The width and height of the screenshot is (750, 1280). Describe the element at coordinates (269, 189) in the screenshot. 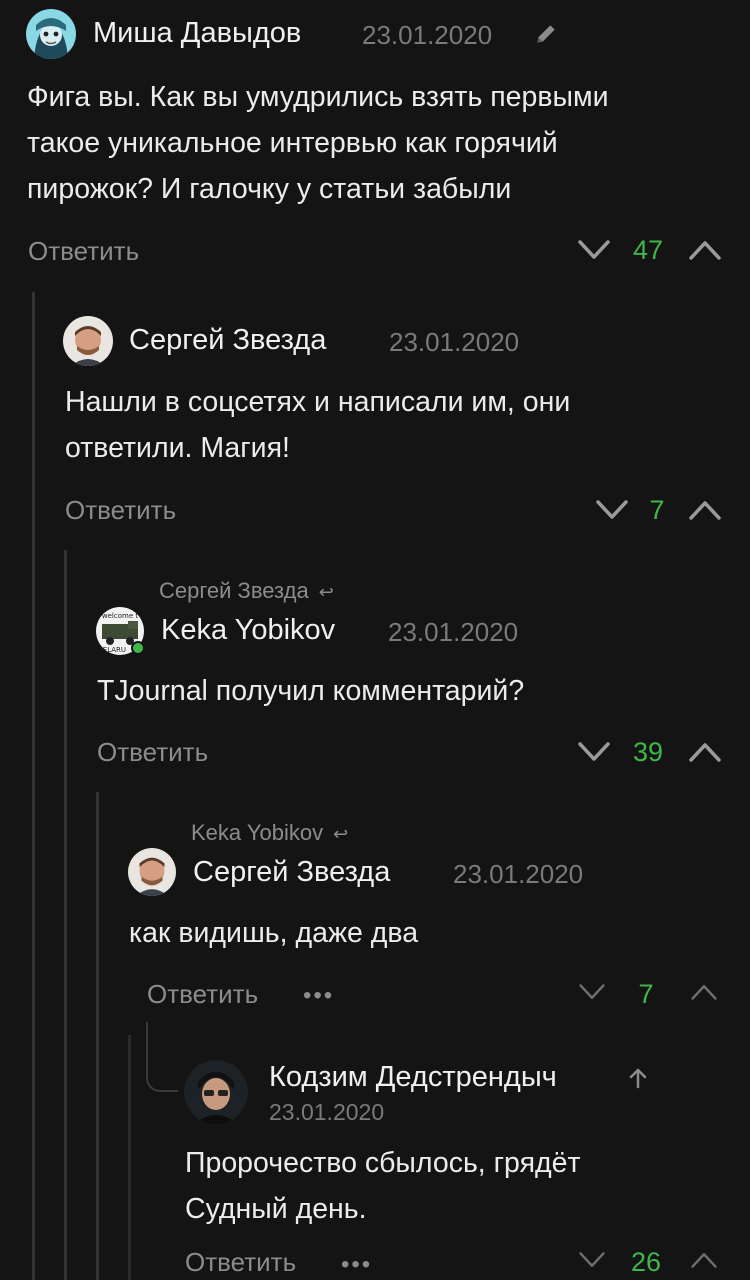

I see `comment-text-line: пирожок? И галочку у статьи забыли` at that location.